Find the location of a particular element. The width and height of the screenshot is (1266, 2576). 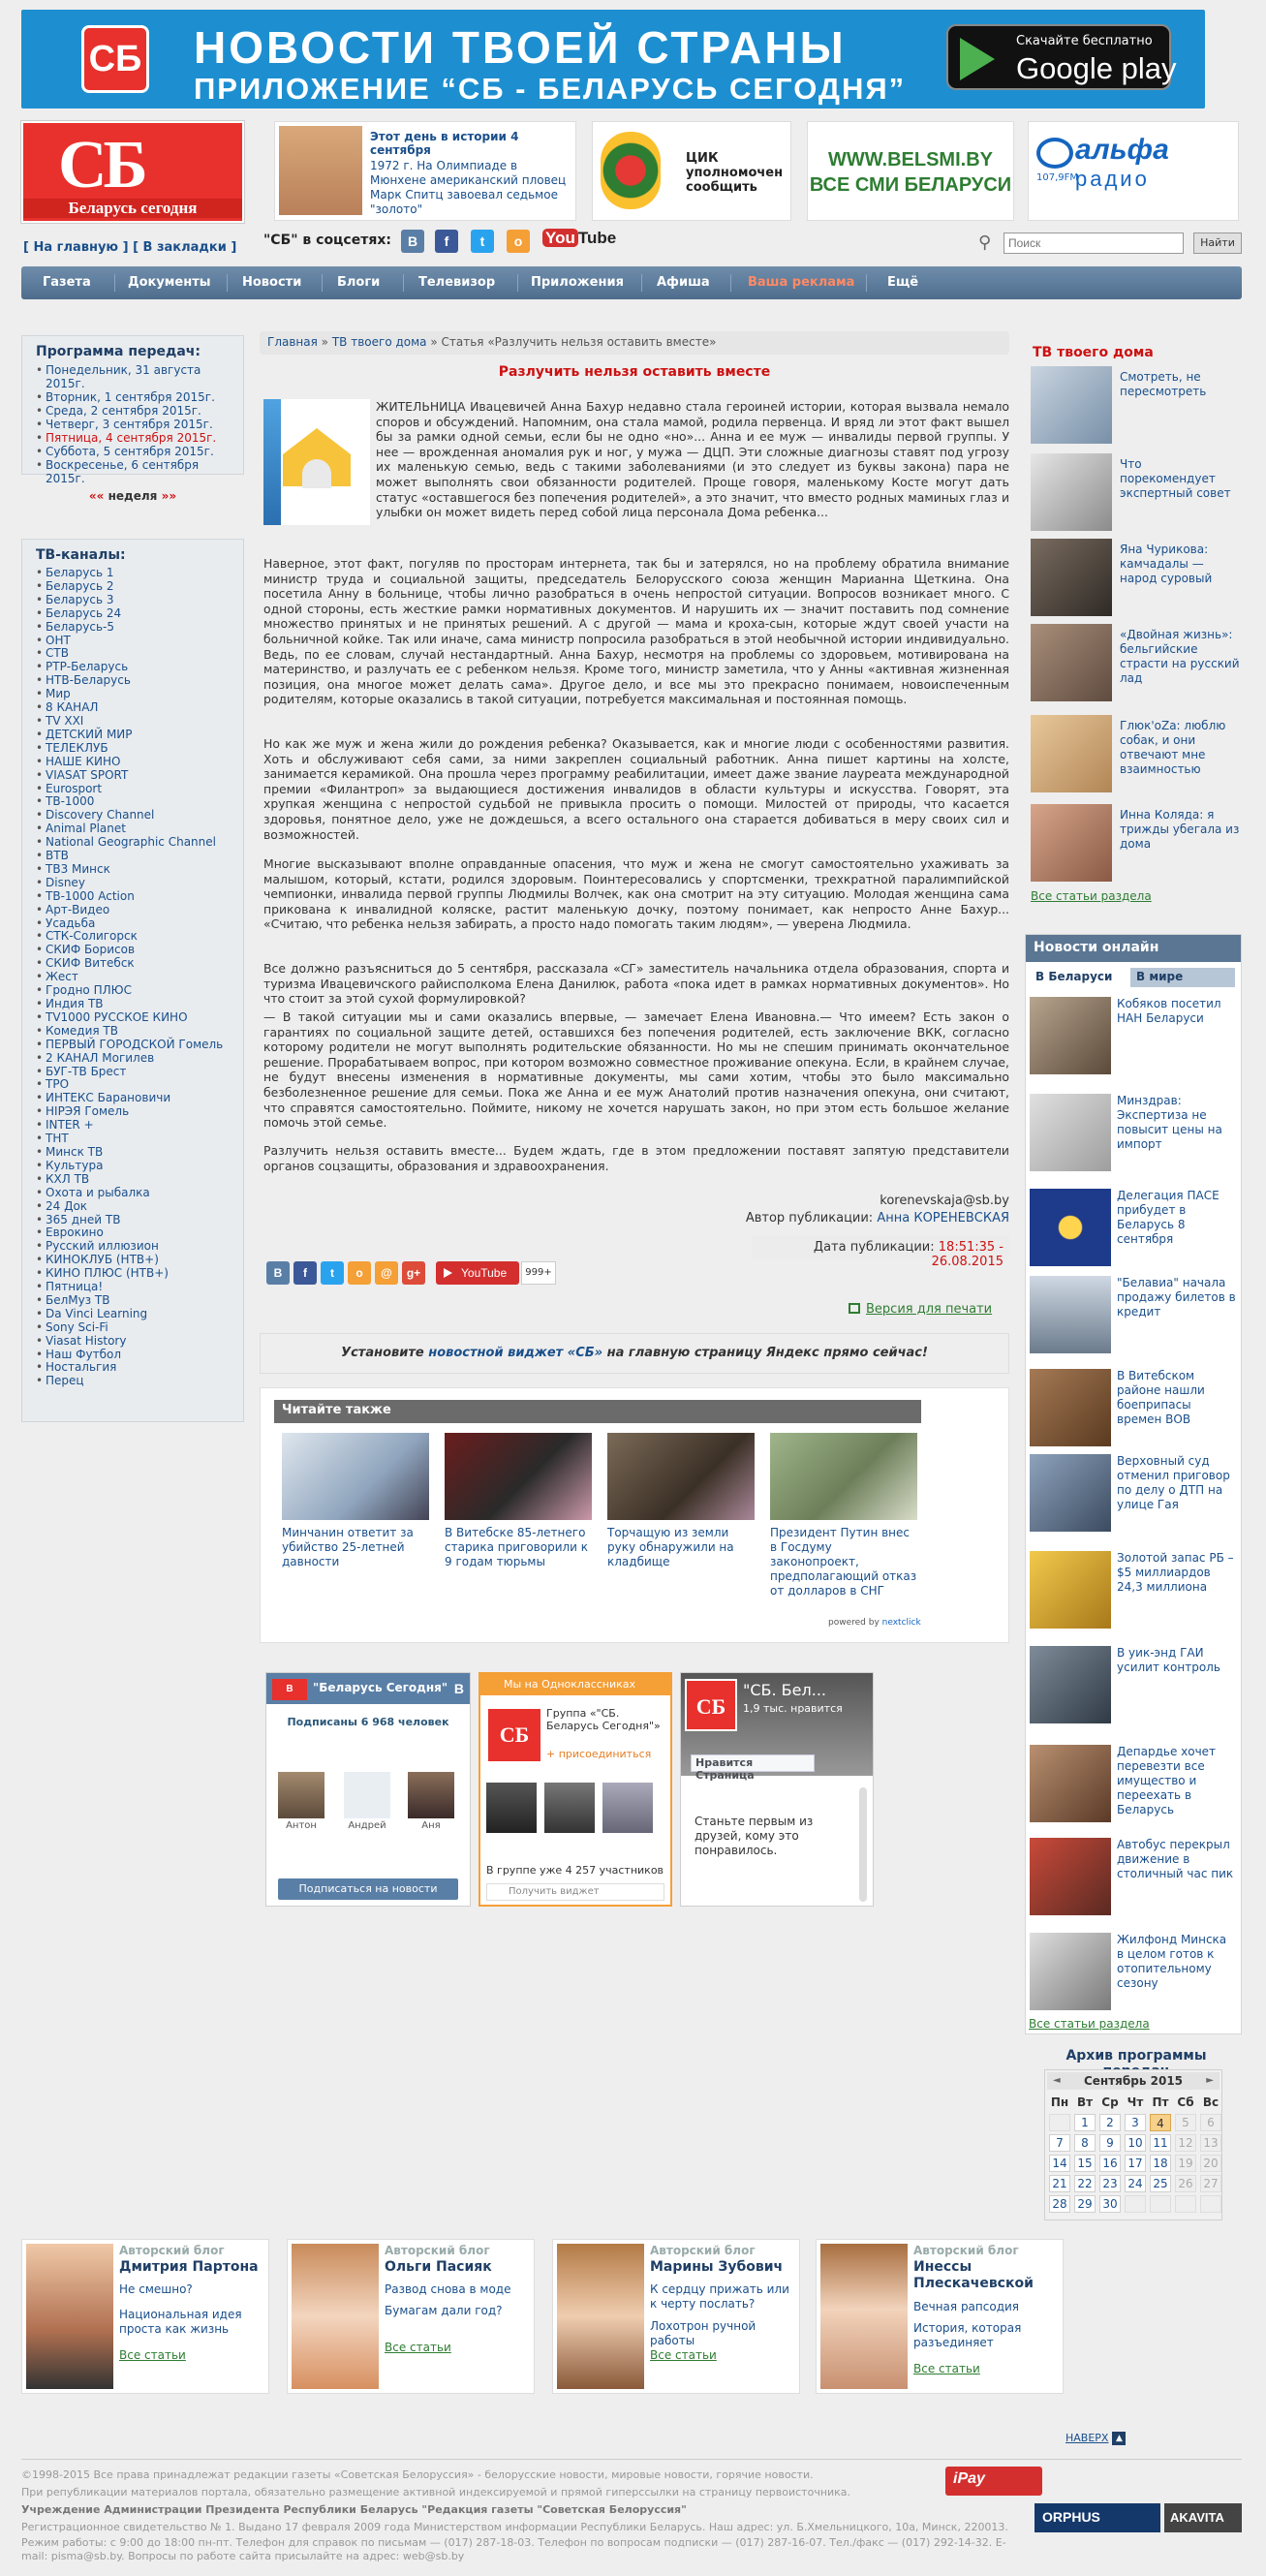

tv-channel-link: ИНТЕКС Барановичи is located at coordinates (133, 1098).